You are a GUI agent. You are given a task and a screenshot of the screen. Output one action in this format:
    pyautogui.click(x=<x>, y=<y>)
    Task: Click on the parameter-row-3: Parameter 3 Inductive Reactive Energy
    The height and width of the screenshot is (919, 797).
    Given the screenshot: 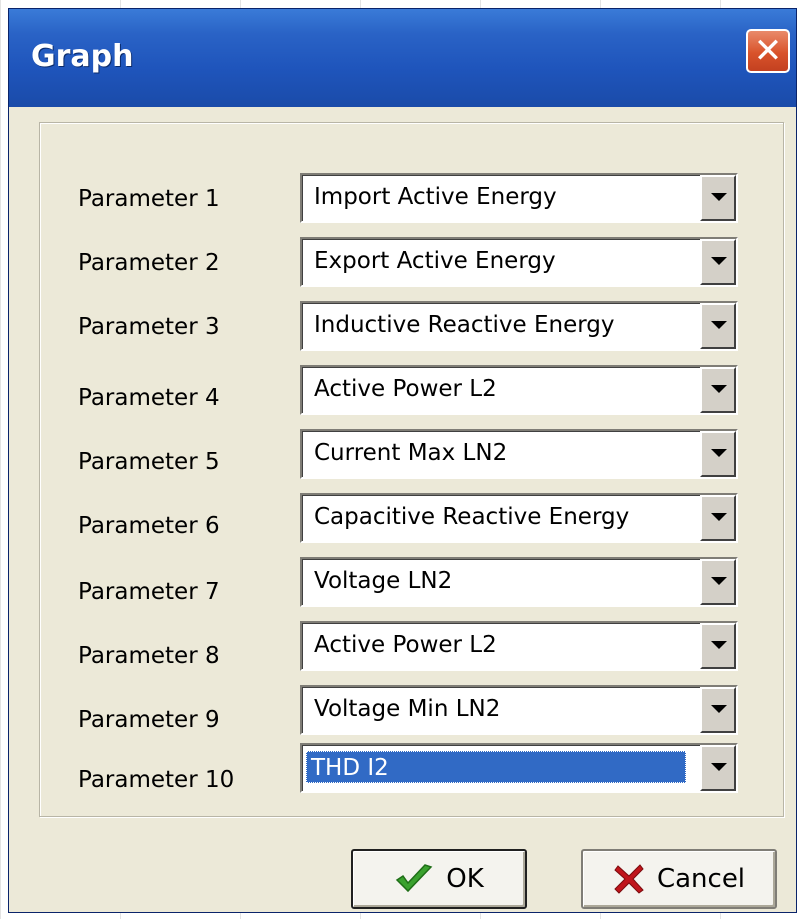 What is the action you would take?
    pyautogui.click(x=412, y=326)
    